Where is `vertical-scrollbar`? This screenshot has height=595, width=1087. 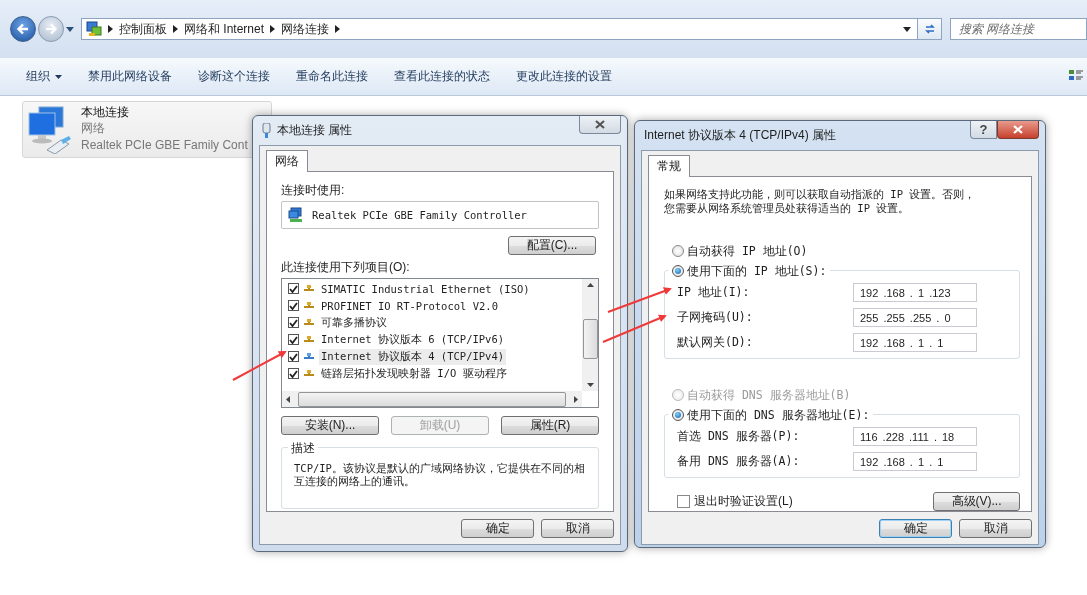
vertical-scrollbar is located at coordinates (590, 335).